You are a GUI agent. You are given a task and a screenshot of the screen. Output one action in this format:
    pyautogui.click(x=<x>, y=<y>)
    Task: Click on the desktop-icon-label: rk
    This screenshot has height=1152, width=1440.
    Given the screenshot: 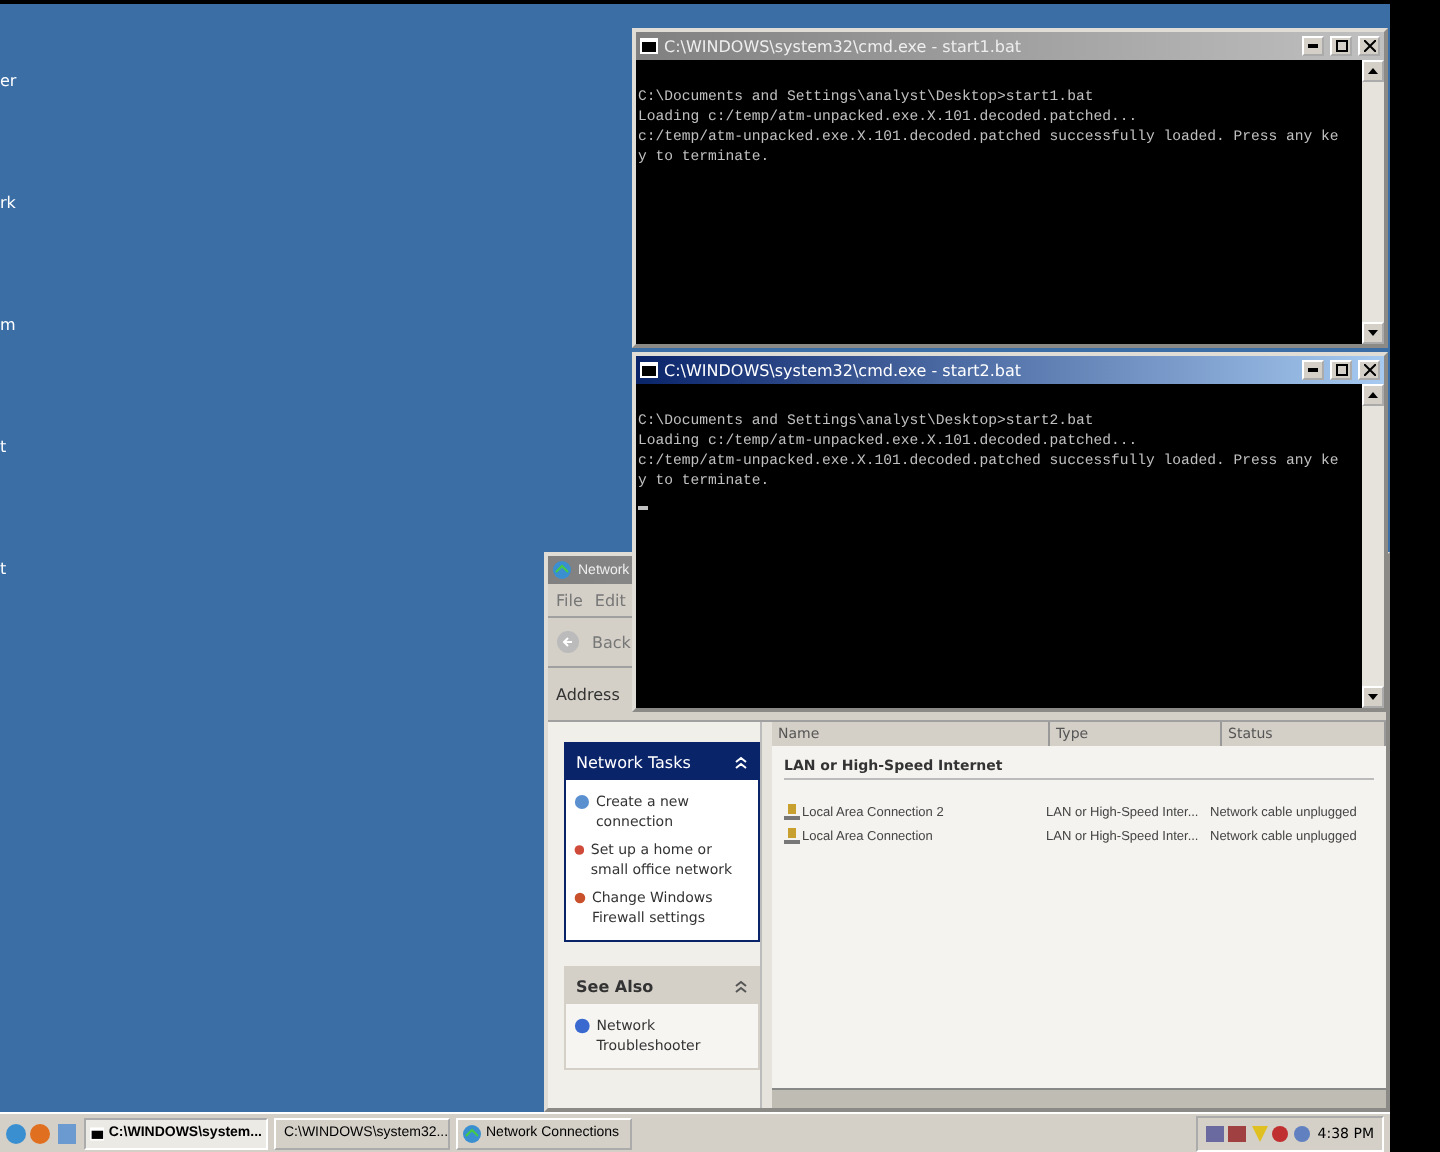 What is the action you would take?
    pyautogui.click(x=8, y=203)
    